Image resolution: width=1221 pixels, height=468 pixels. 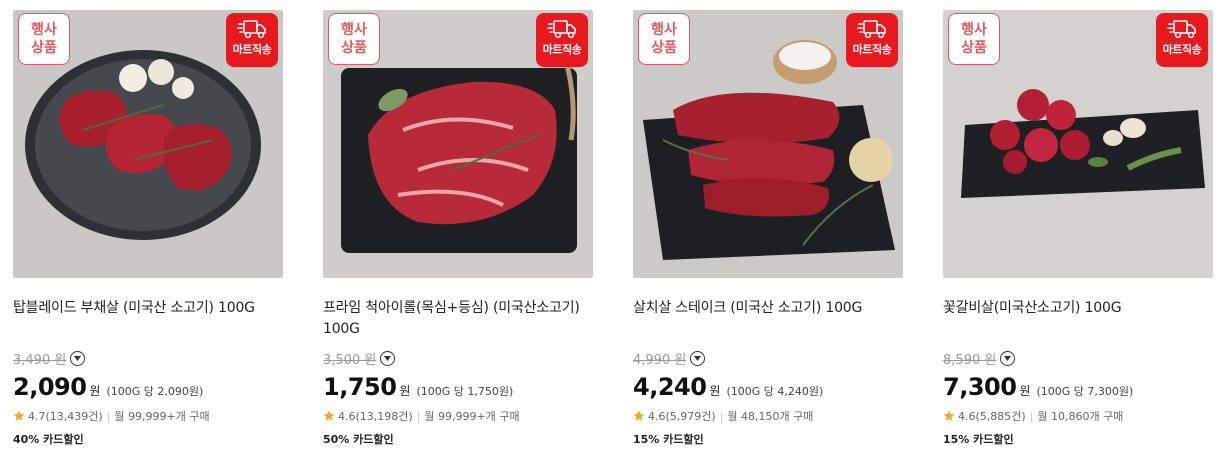 I want to click on unit-price: (100G 당 2,090원), so click(x=155, y=391).